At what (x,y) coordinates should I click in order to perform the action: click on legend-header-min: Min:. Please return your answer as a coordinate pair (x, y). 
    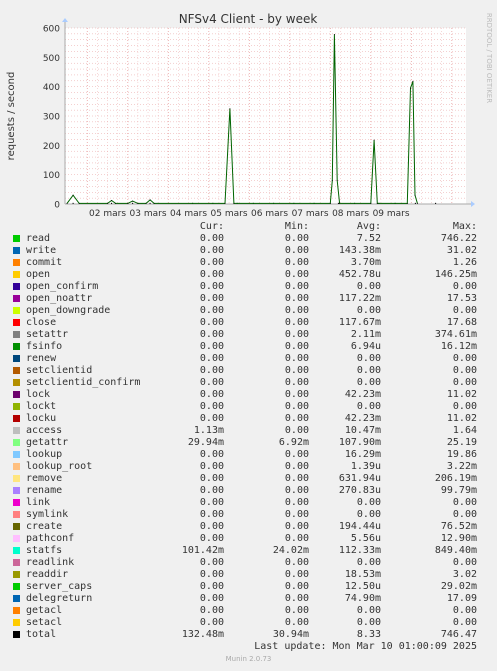
    Looking at the image, I should click on (296, 226).